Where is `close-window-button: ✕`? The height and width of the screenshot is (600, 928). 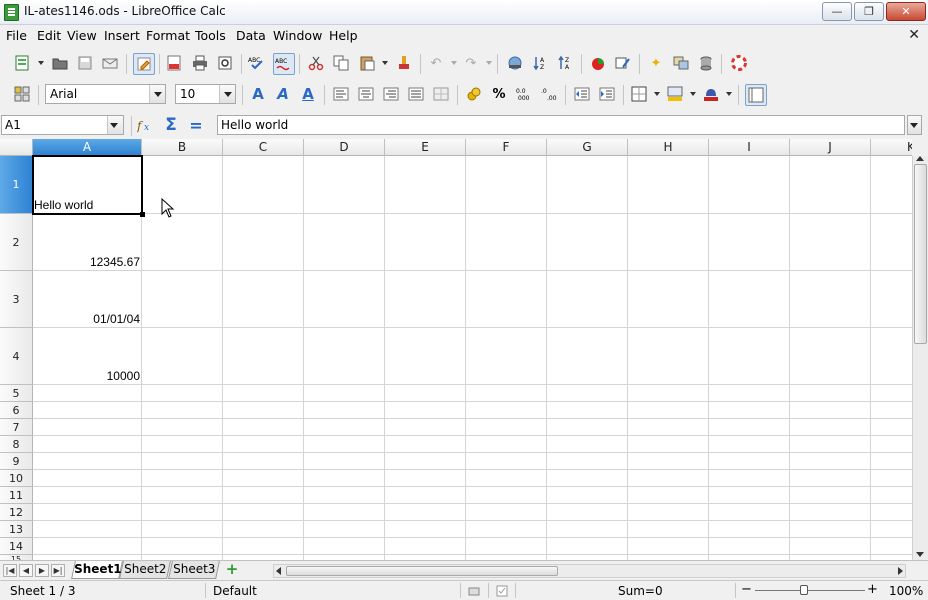
close-window-button: ✕ is located at coordinates (906, 11).